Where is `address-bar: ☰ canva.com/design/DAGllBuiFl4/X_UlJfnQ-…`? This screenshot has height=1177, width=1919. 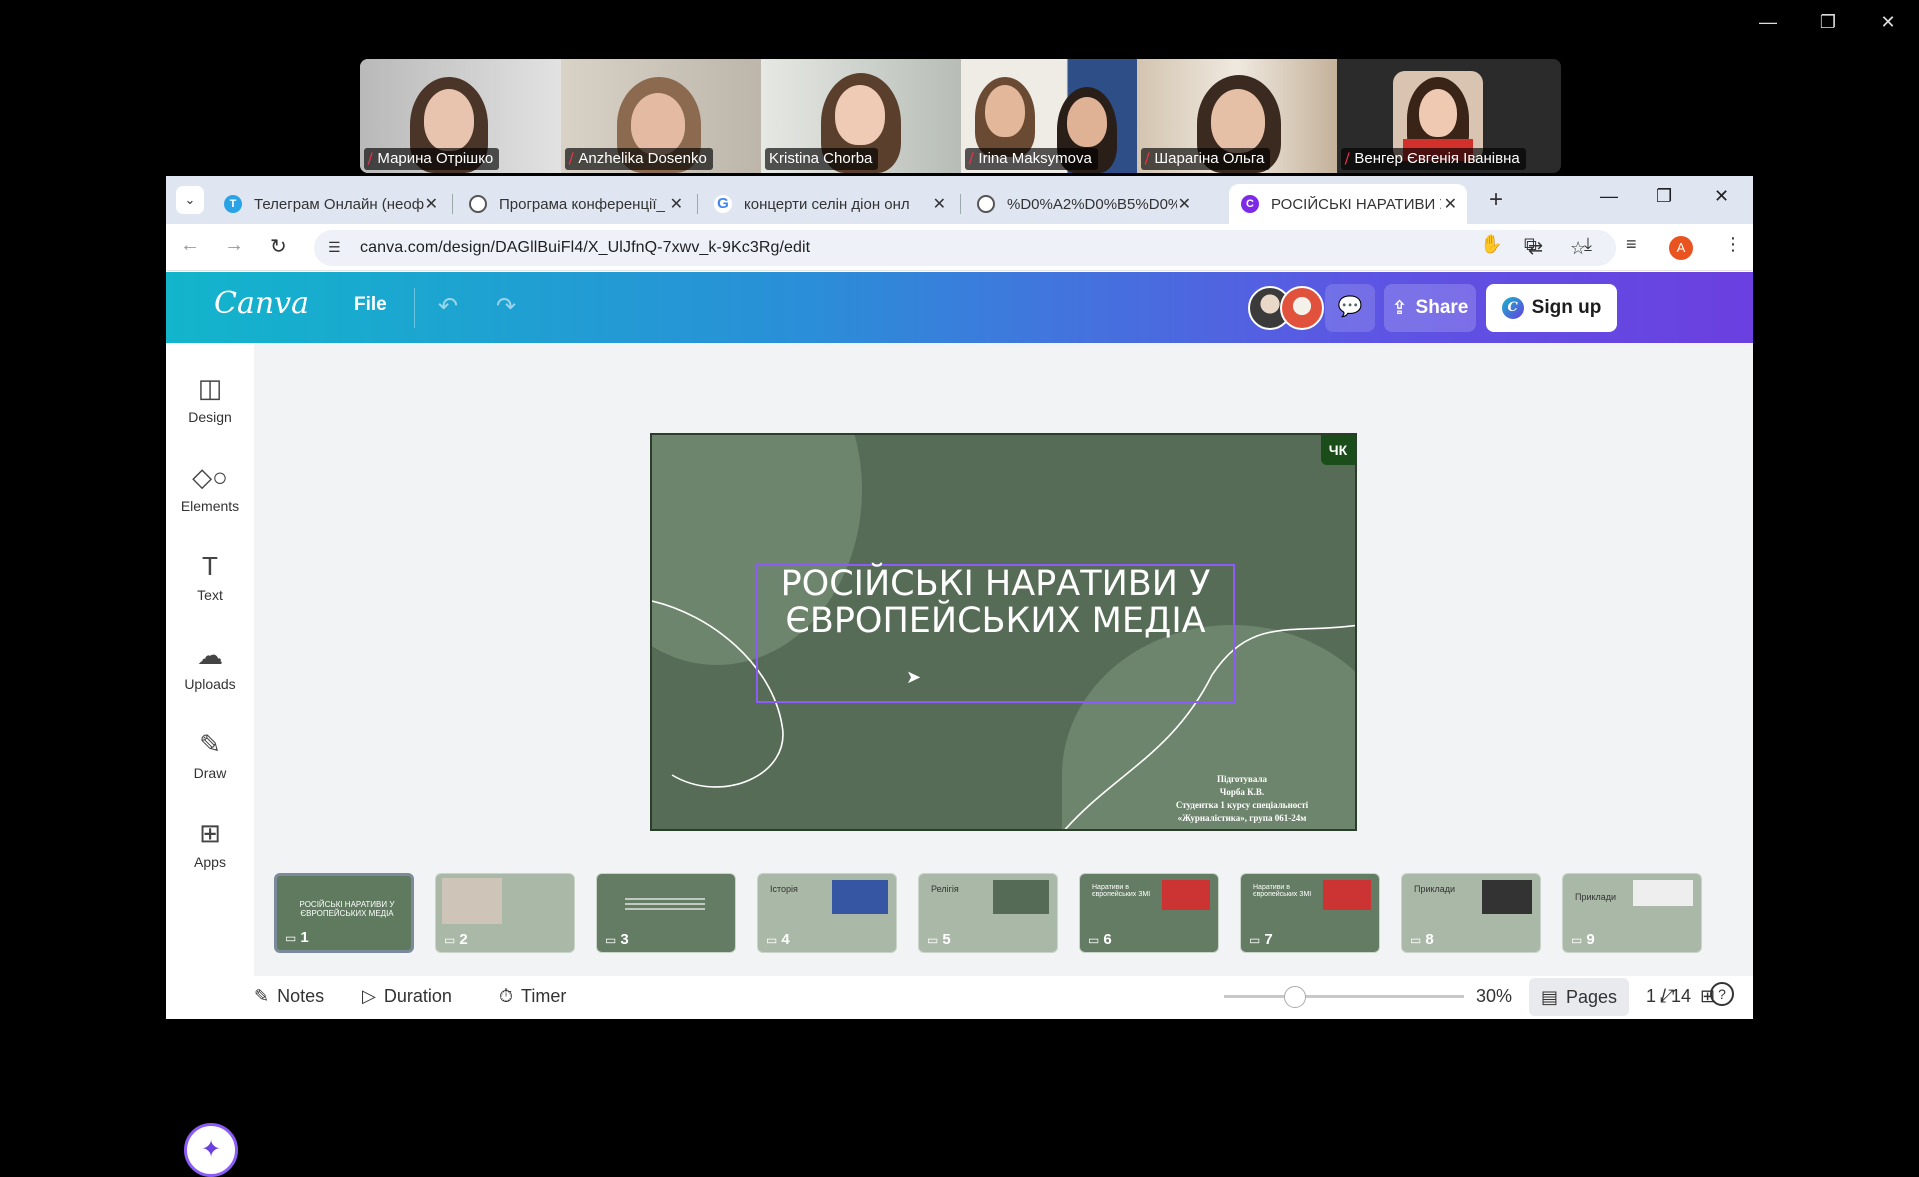 address-bar: ☰ canva.com/design/DAGllBuiFl4/X_UlJfnQ-… is located at coordinates (965, 248).